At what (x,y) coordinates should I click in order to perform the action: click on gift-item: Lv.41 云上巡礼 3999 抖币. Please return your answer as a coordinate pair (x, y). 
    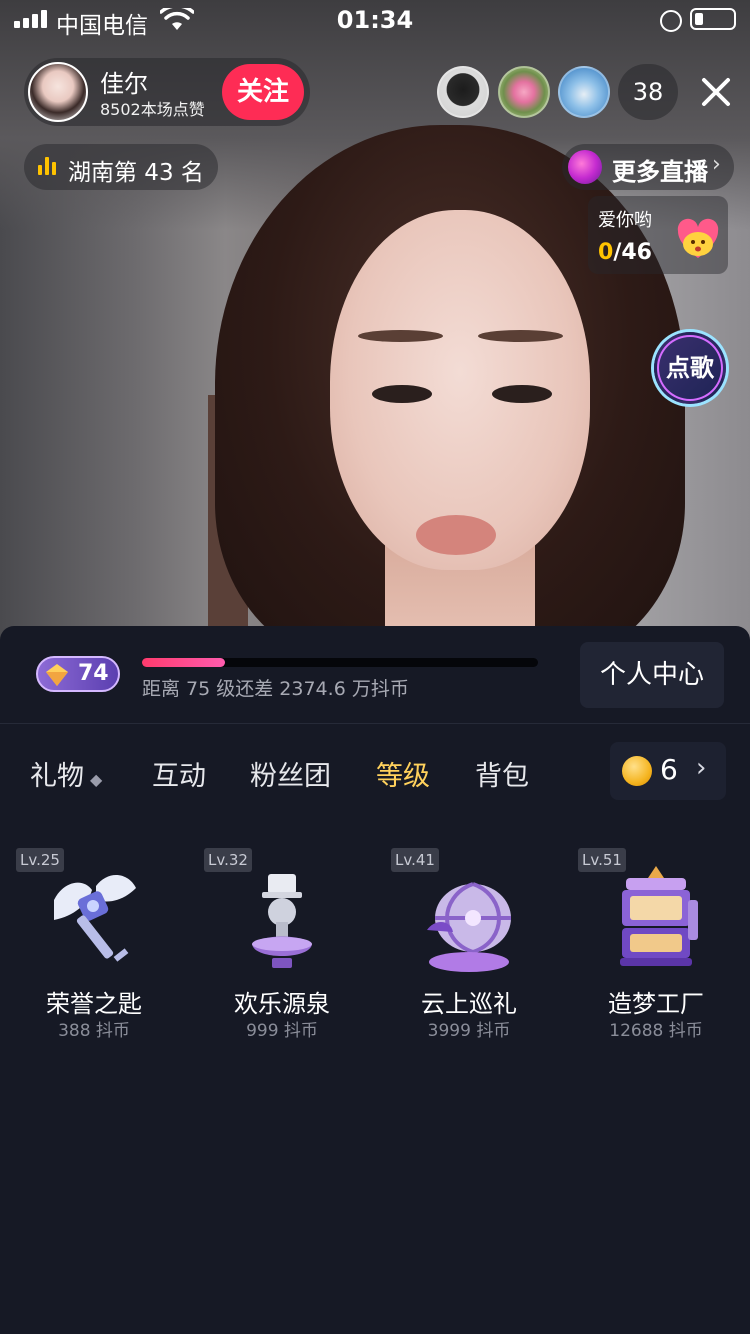
    Looking at the image, I should click on (469, 944).